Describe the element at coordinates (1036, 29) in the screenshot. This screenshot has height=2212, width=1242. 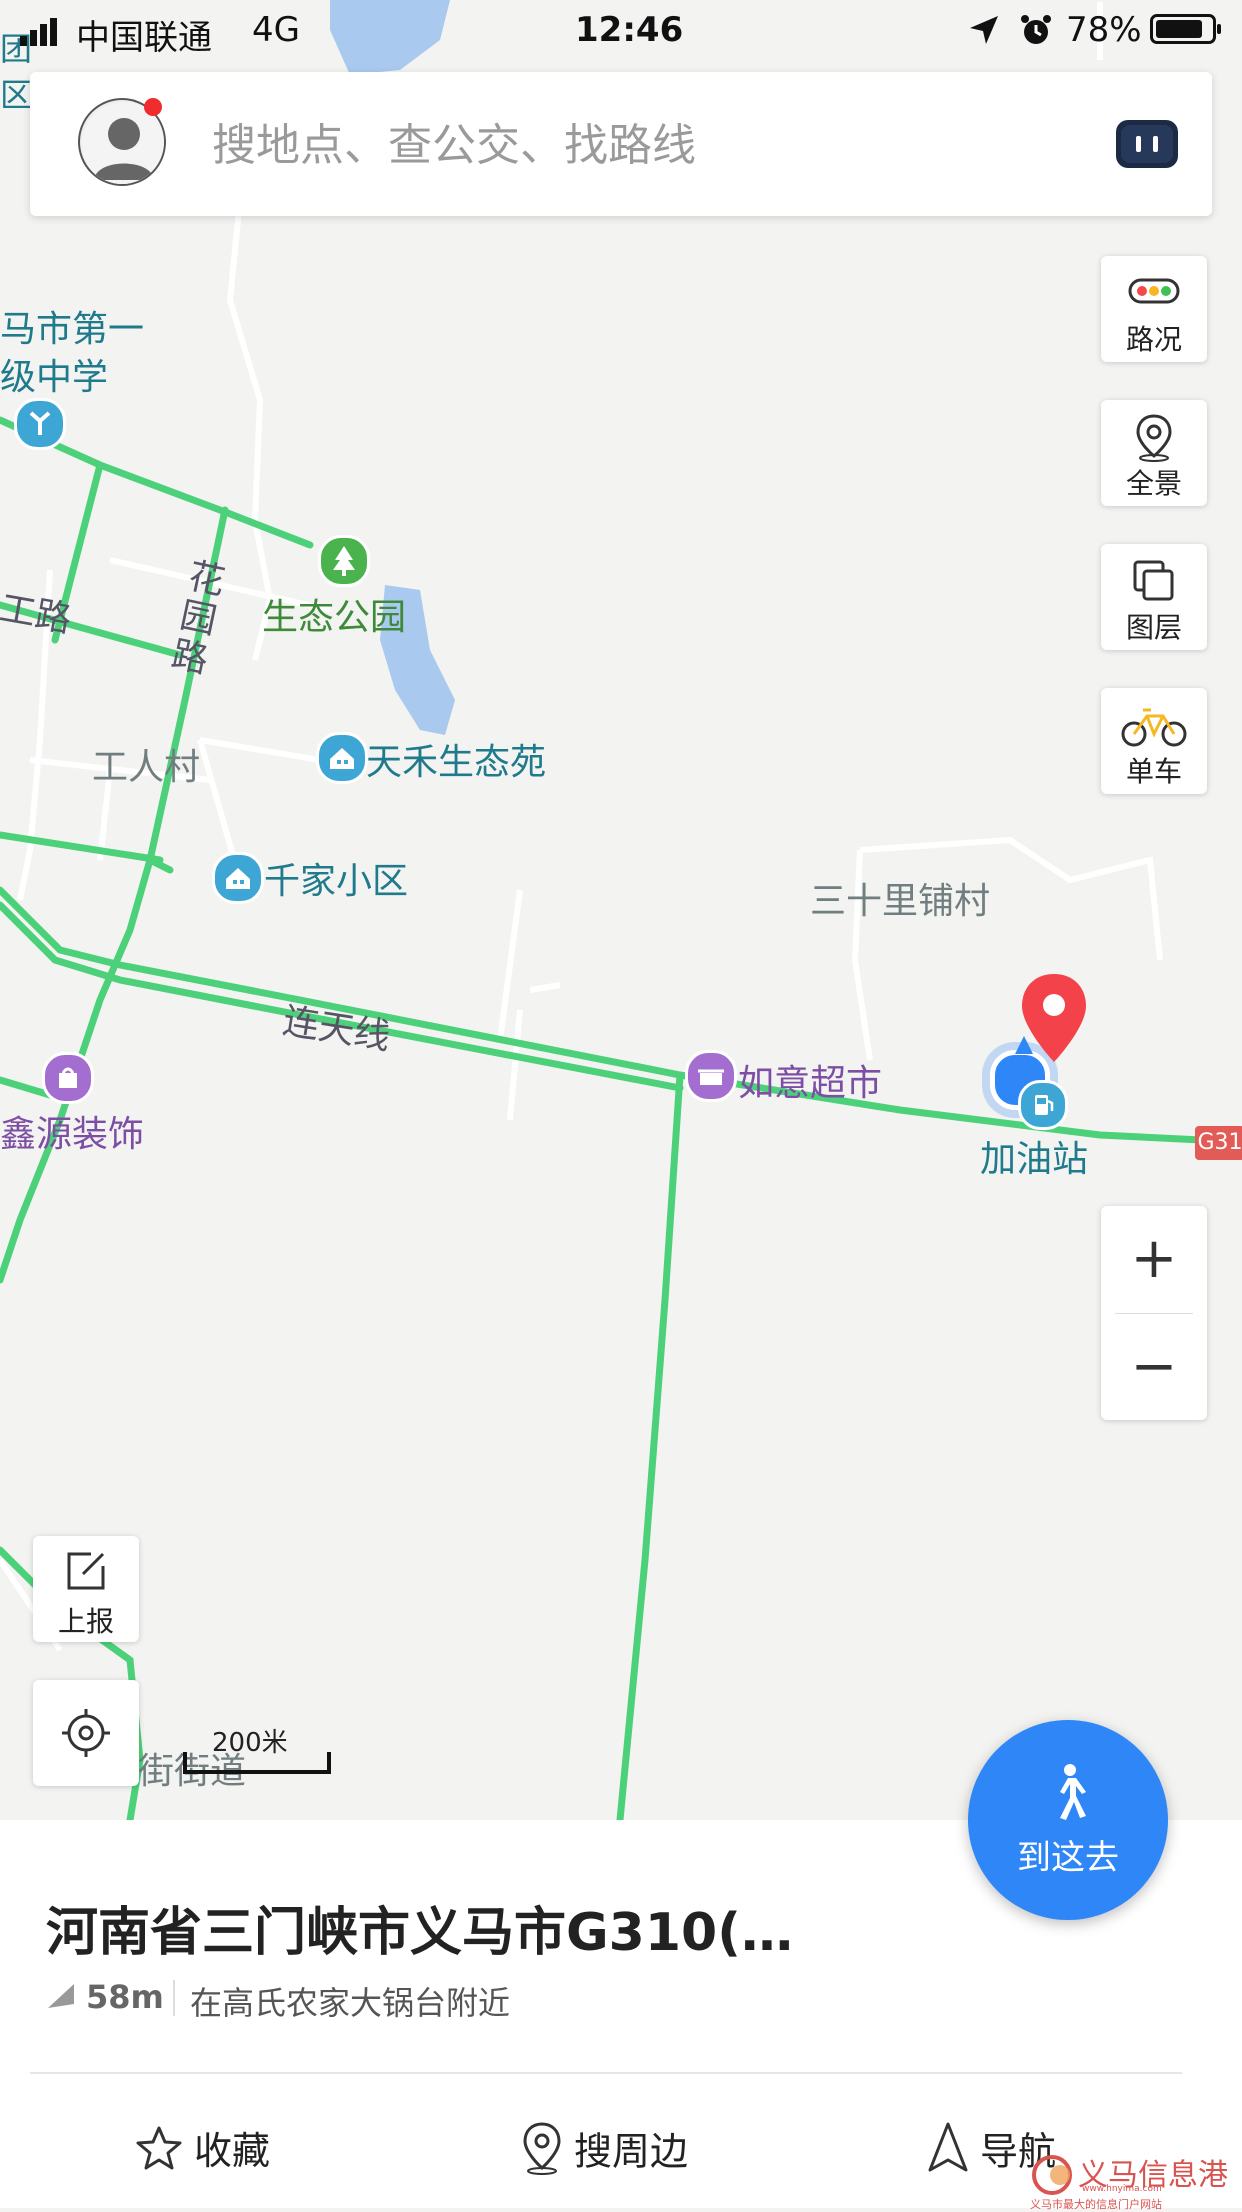
I see `alarm-icon` at that location.